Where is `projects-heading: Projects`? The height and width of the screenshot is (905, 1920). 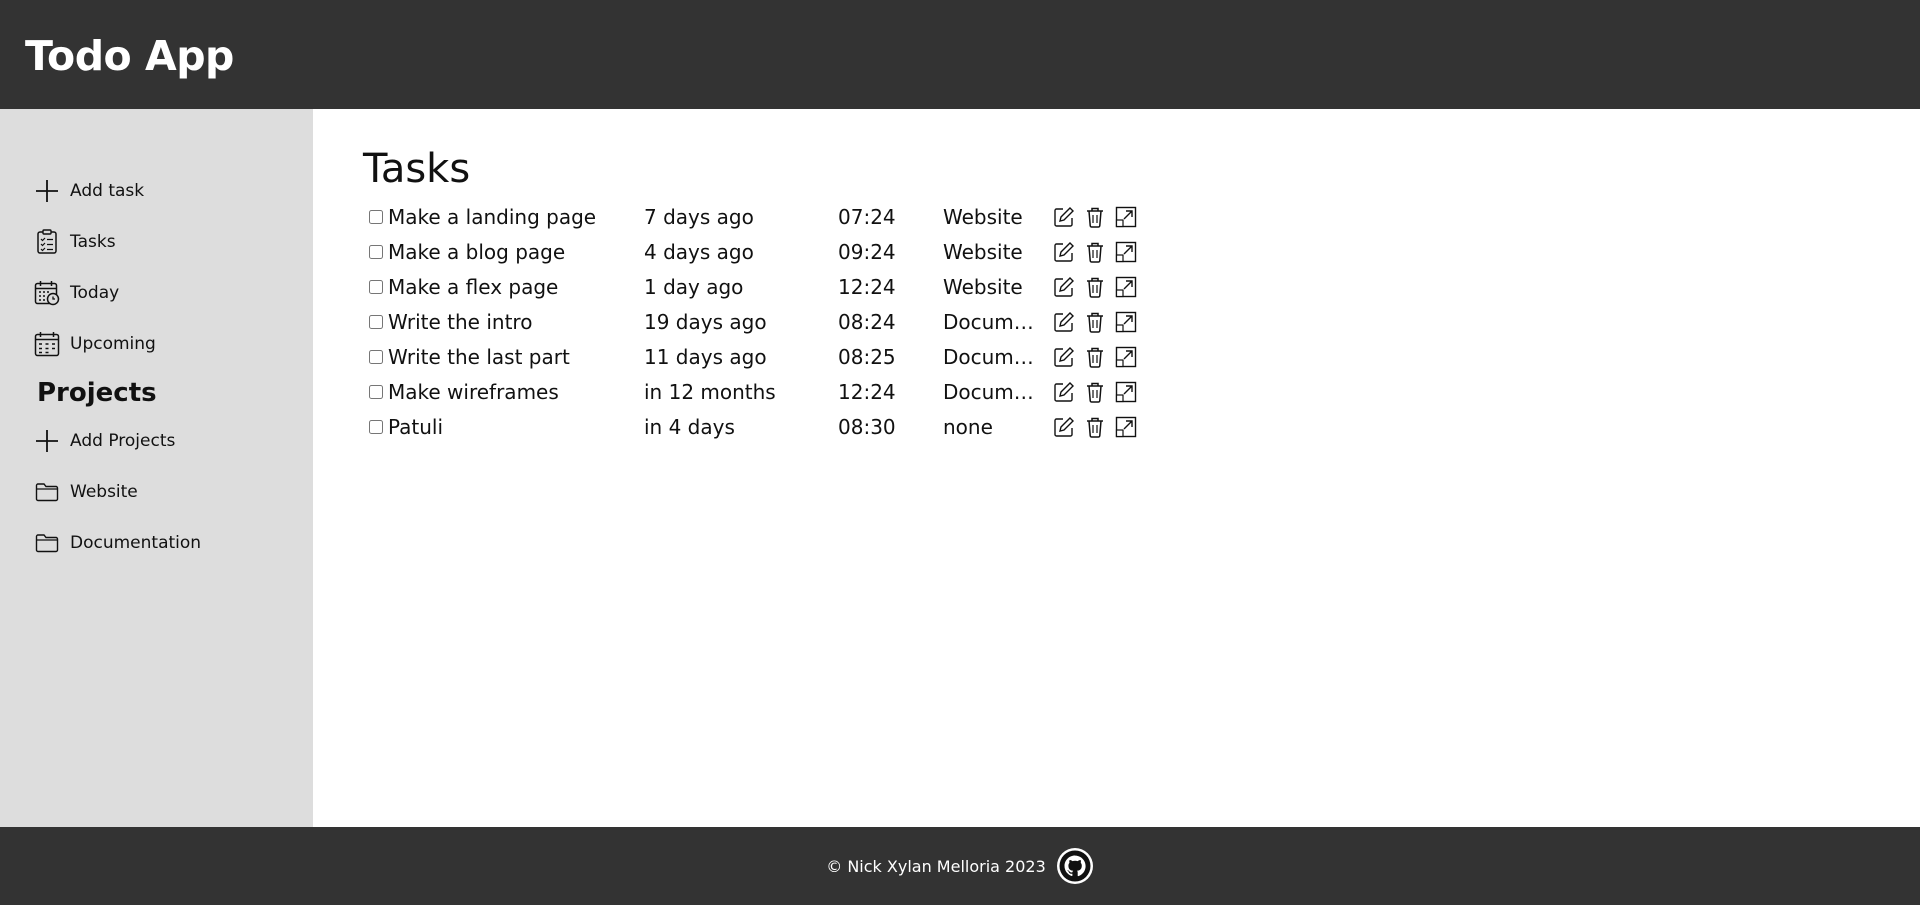 projects-heading: Projects is located at coordinates (97, 393).